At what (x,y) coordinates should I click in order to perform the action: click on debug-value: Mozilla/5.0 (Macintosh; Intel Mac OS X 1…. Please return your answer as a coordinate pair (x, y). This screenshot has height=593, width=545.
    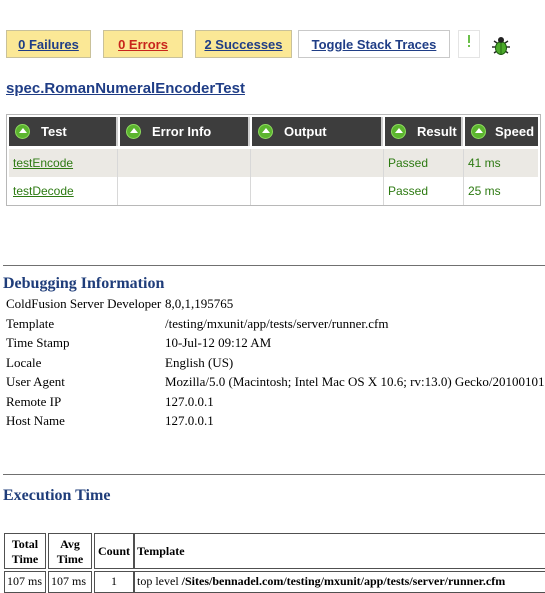
    Looking at the image, I should click on (355, 381).